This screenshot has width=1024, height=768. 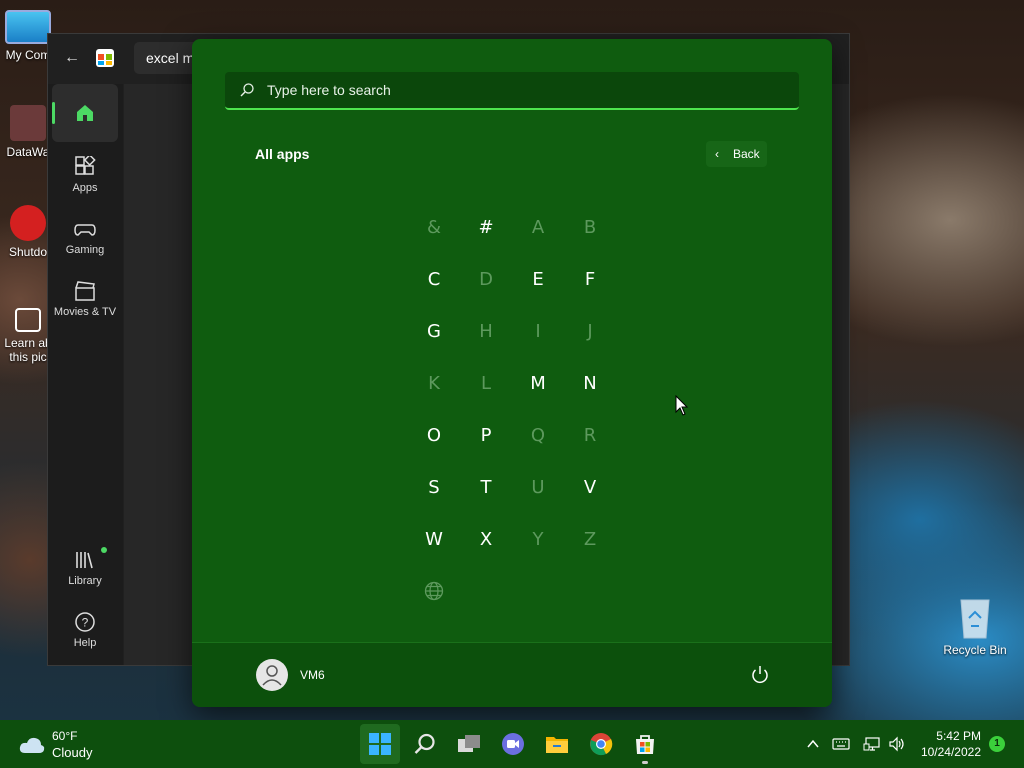 I want to click on taskbar: 60°F Cloudy 5:42 PM 10/24/2022 1, so click(x=512, y=744).